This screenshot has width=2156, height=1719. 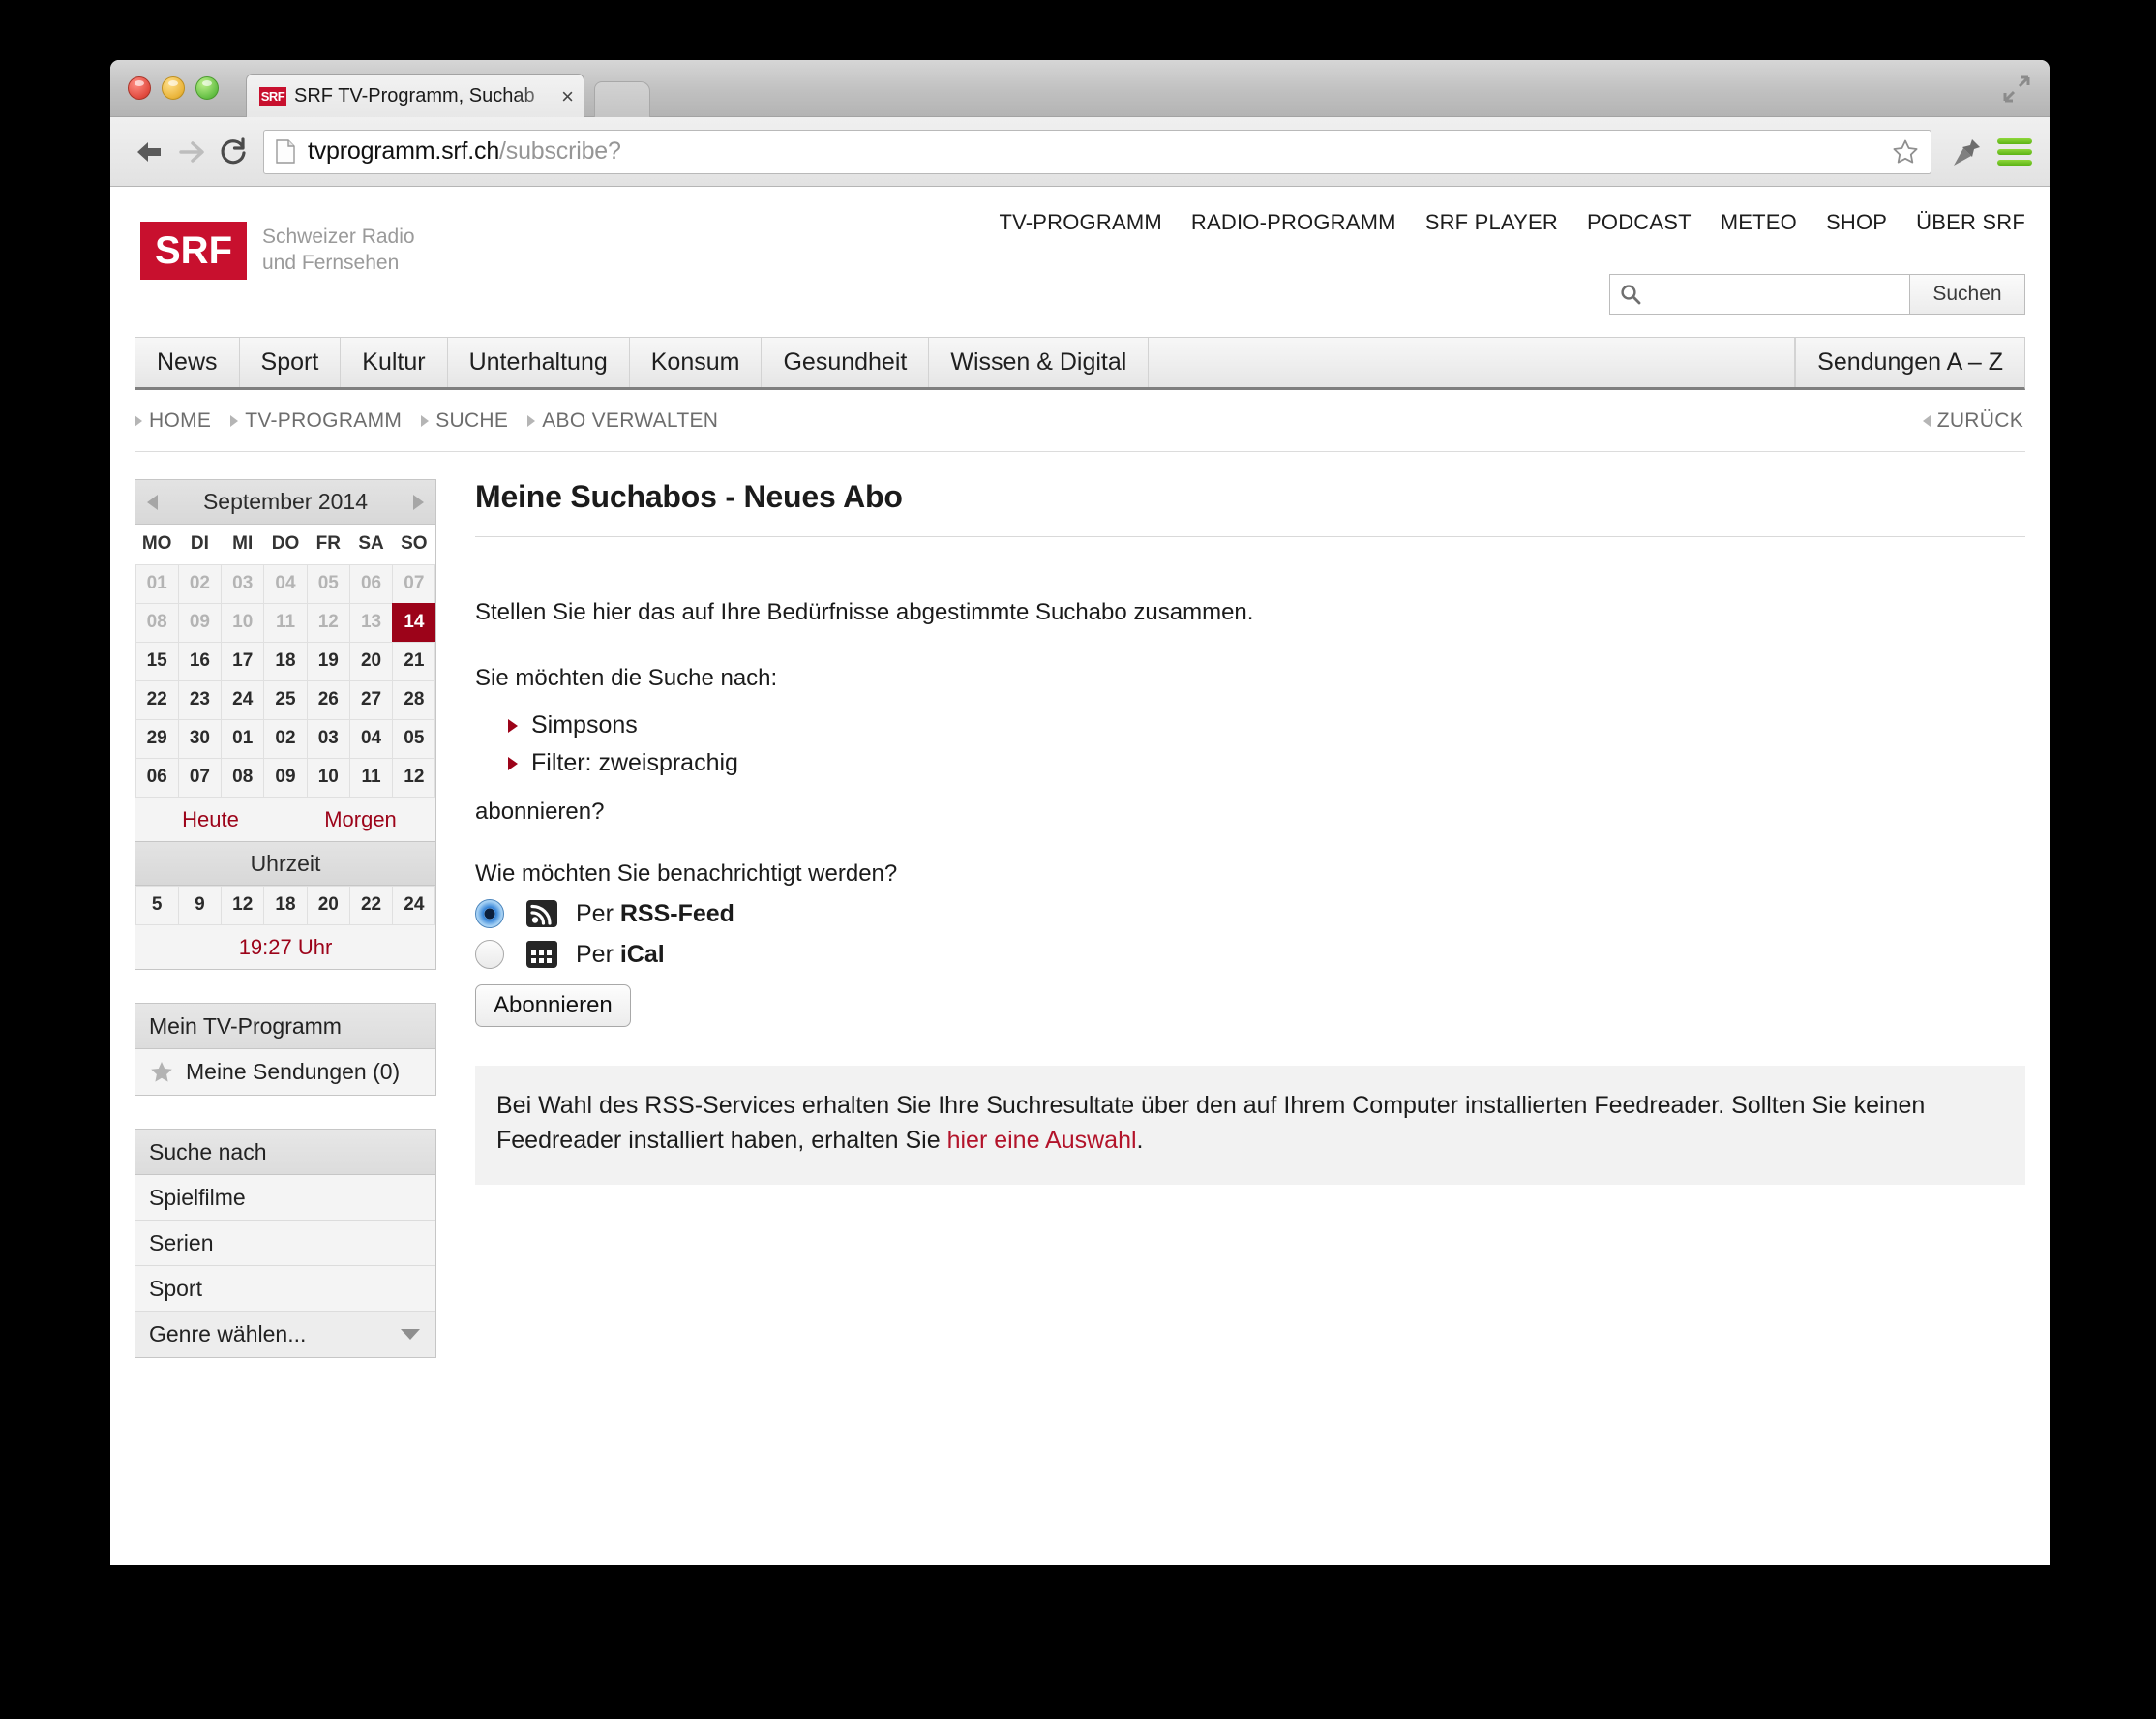 What do you see at coordinates (1759, 222) in the screenshot?
I see `top-nav-item-4: METEO` at bounding box center [1759, 222].